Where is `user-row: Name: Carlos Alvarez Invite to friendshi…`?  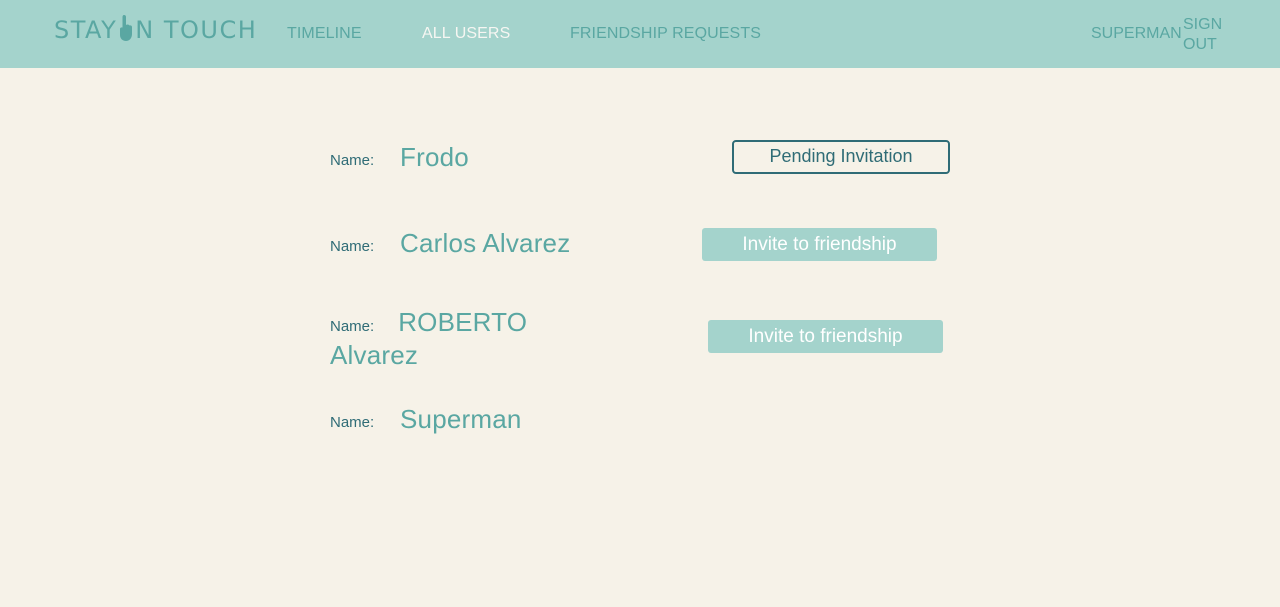 user-row: Name: Carlos Alvarez Invite to friendshi… is located at coordinates (650, 248).